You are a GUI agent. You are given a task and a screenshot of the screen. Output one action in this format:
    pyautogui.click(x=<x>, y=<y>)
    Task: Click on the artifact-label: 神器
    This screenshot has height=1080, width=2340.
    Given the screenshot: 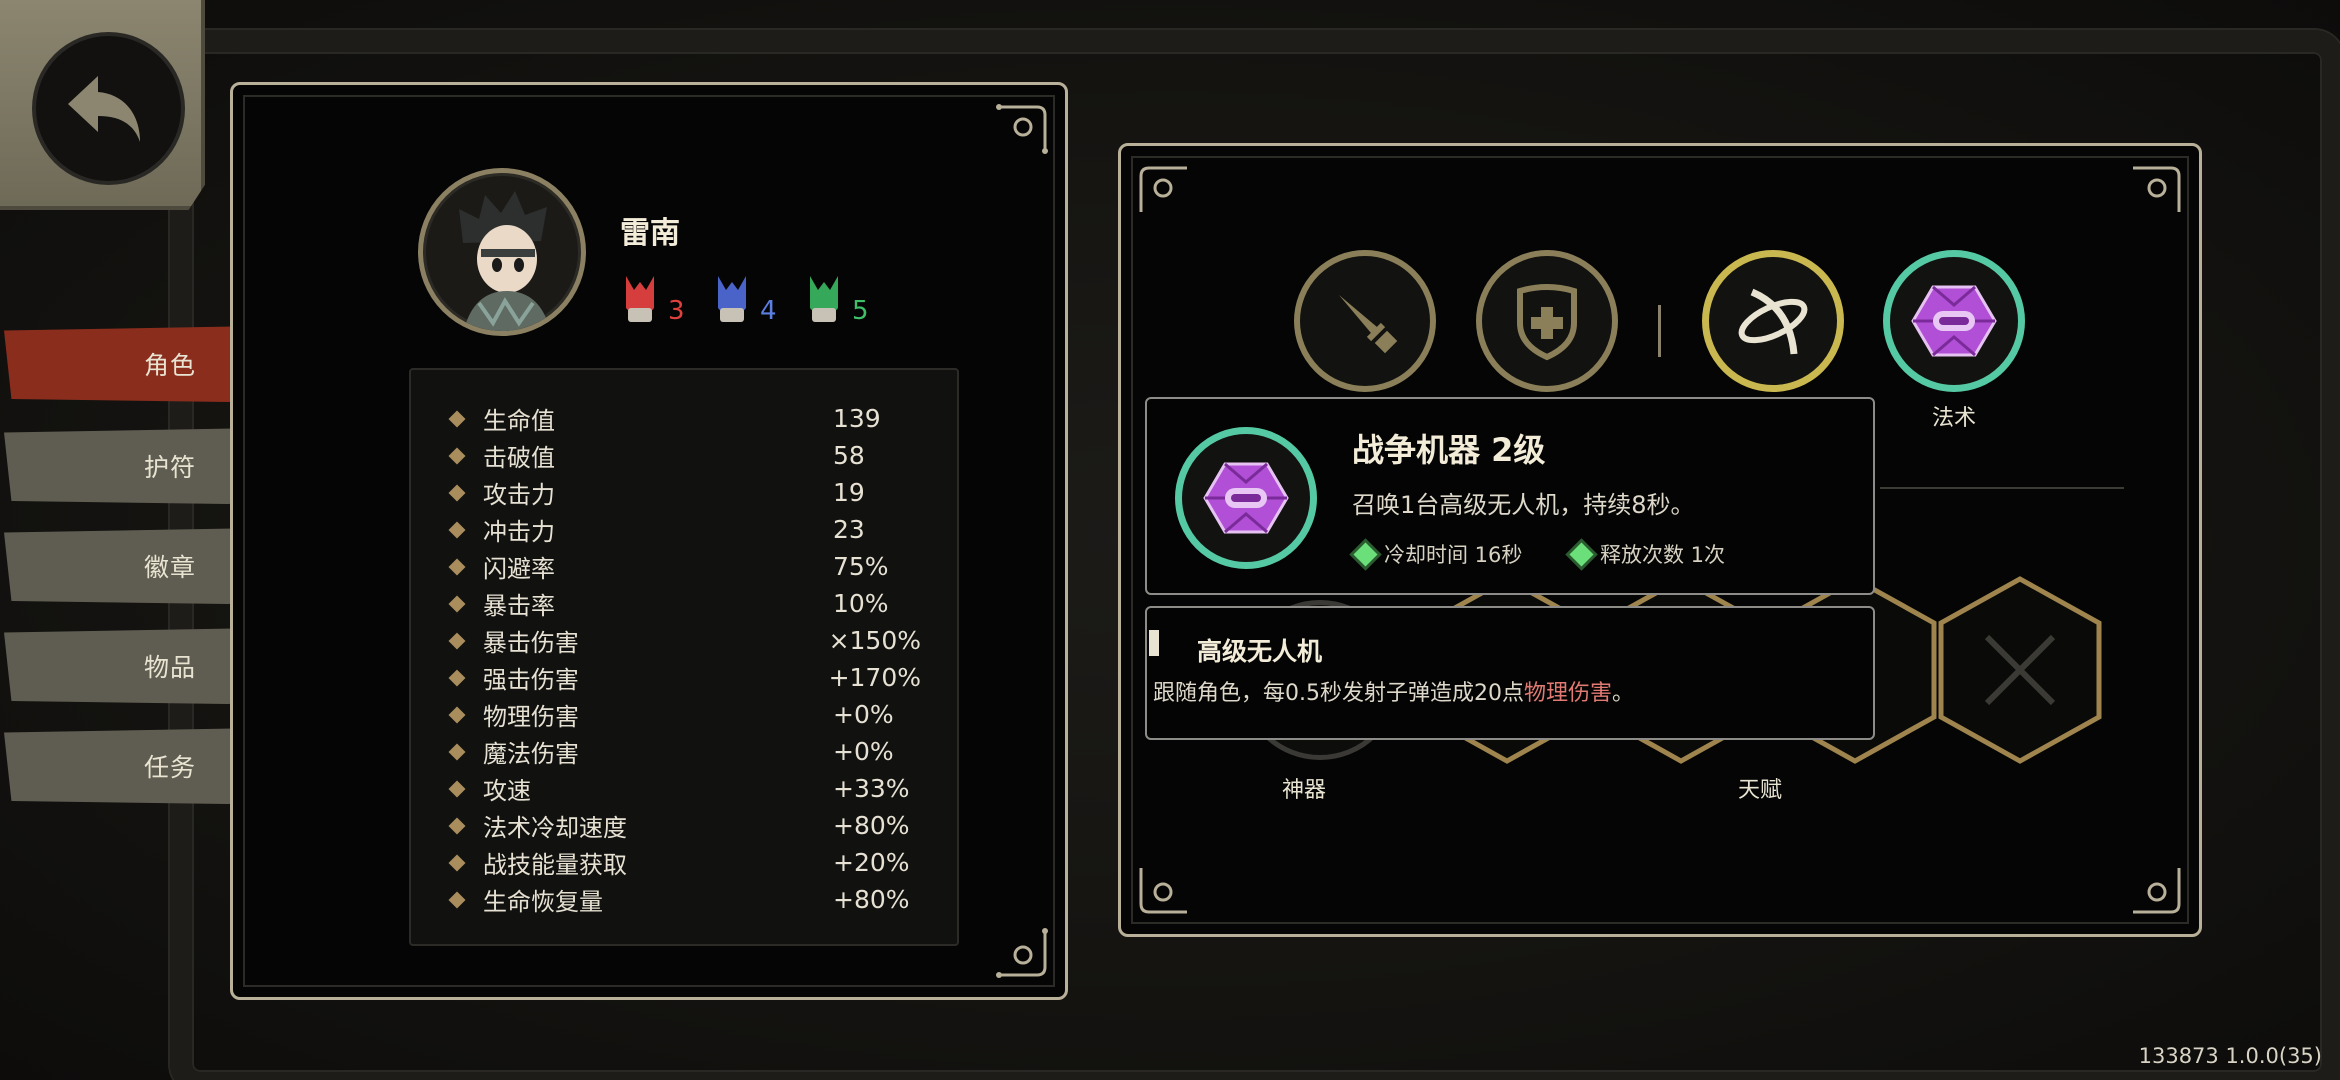 What is the action you would take?
    pyautogui.click(x=1304, y=790)
    